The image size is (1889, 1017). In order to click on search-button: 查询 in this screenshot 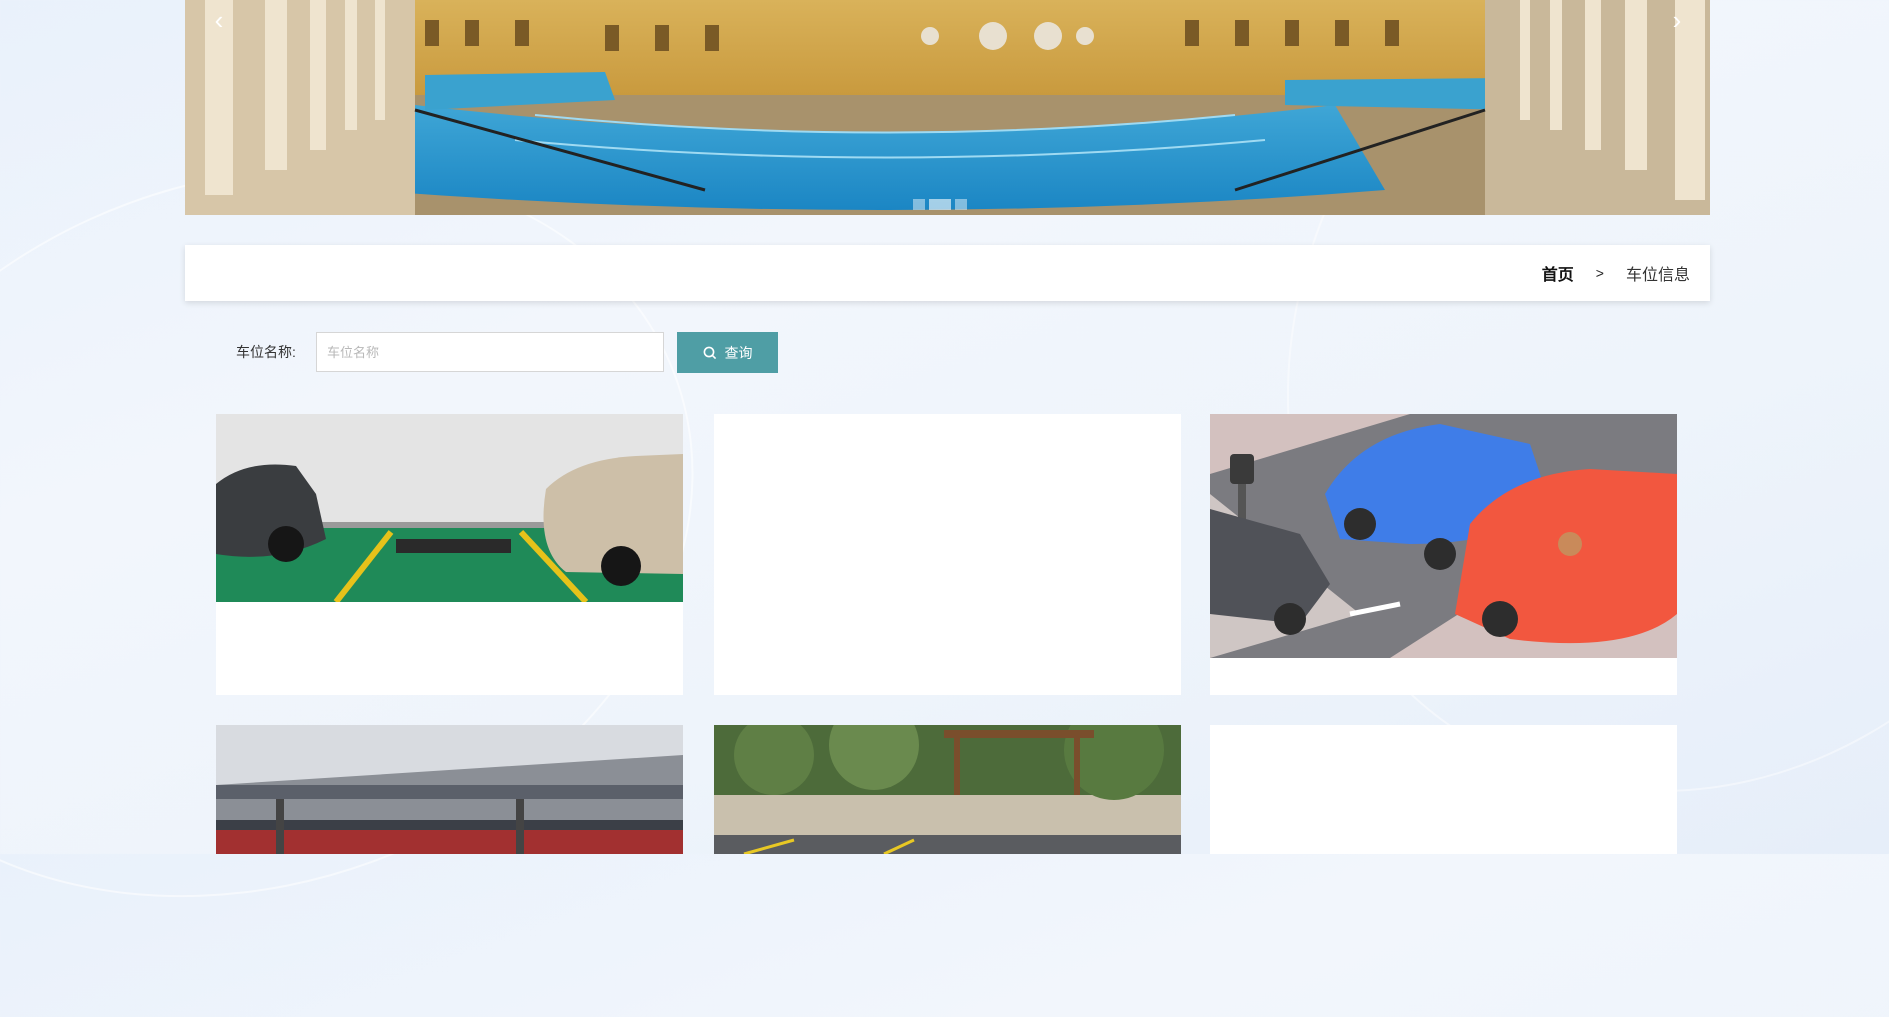, I will do `click(727, 352)`.